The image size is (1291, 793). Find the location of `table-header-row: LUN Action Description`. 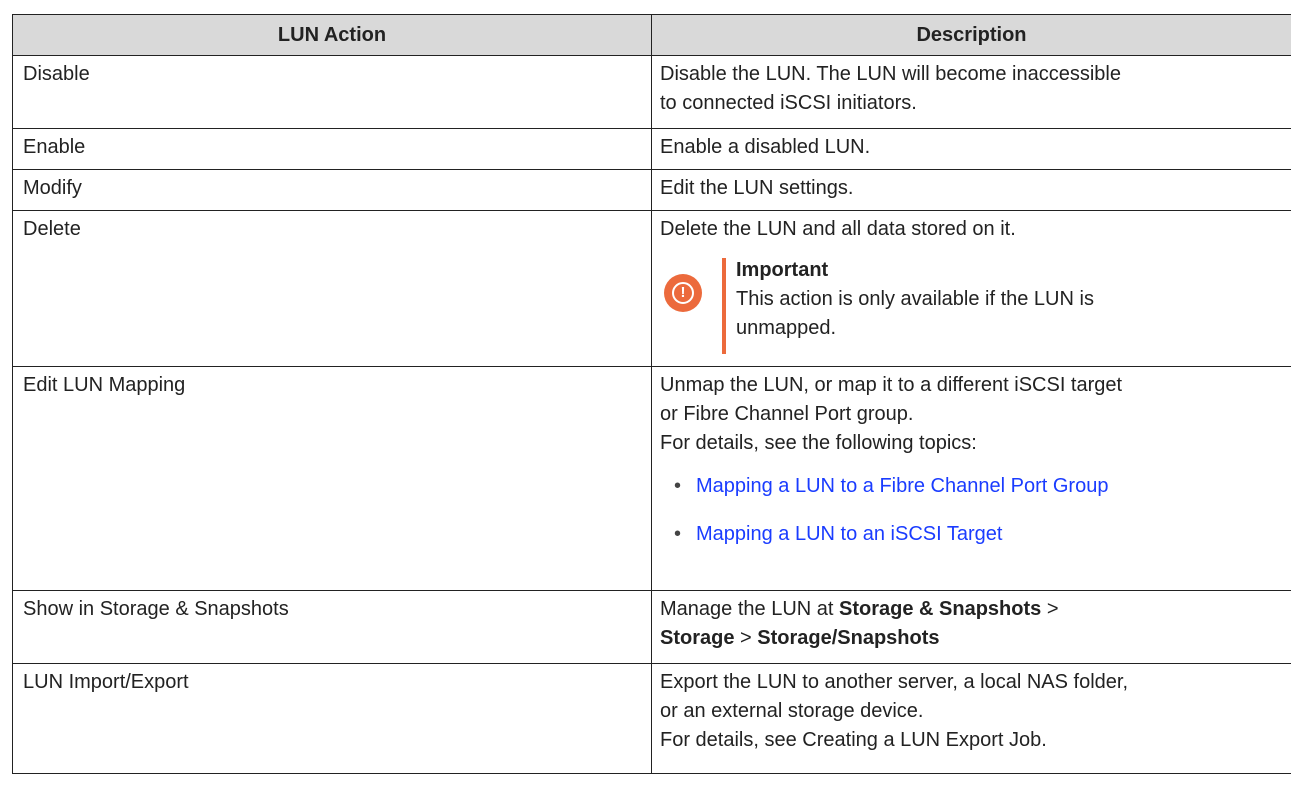

table-header-row: LUN Action Description is located at coordinates (651, 35).